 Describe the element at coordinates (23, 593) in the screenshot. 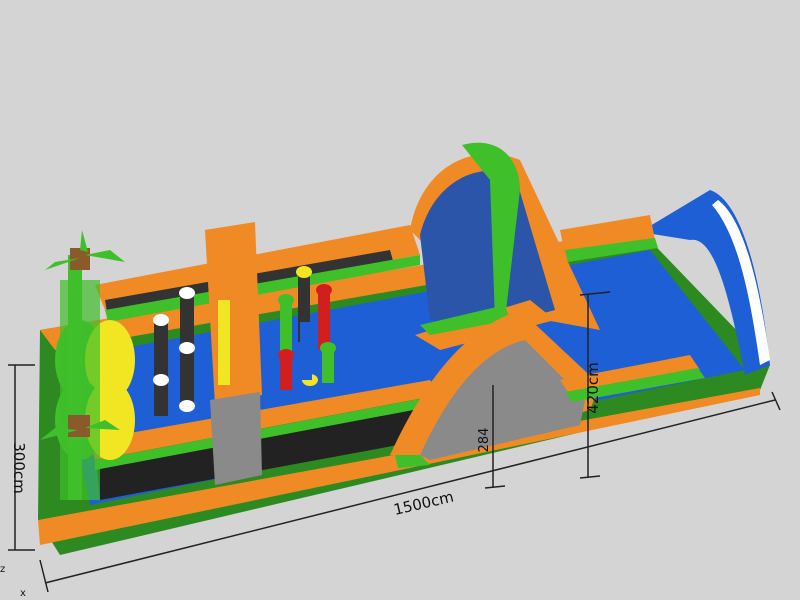

I see `axis-x-label: x` at that location.